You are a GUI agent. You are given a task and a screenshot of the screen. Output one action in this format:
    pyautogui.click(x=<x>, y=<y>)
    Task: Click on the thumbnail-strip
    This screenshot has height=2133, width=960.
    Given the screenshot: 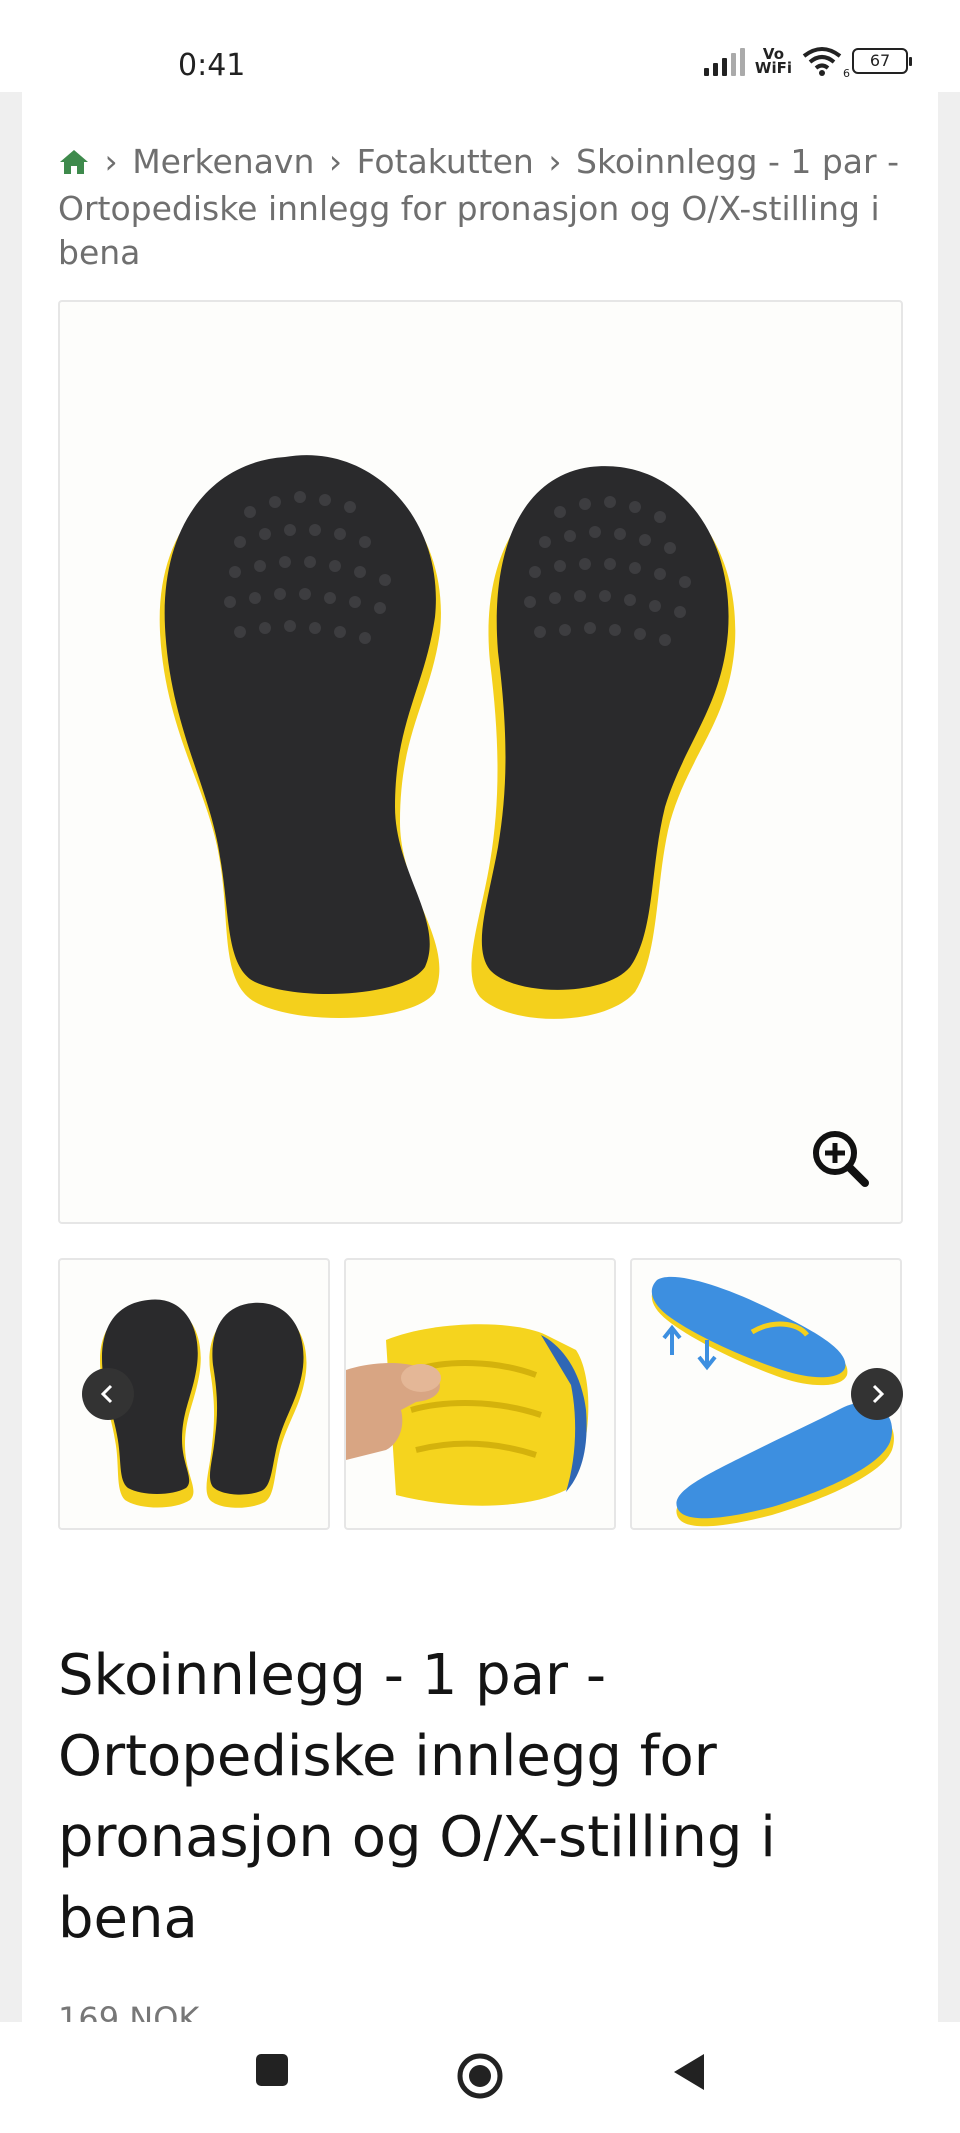 What is the action you would take?
    pyautogui.click(x=480, y=1394)
    